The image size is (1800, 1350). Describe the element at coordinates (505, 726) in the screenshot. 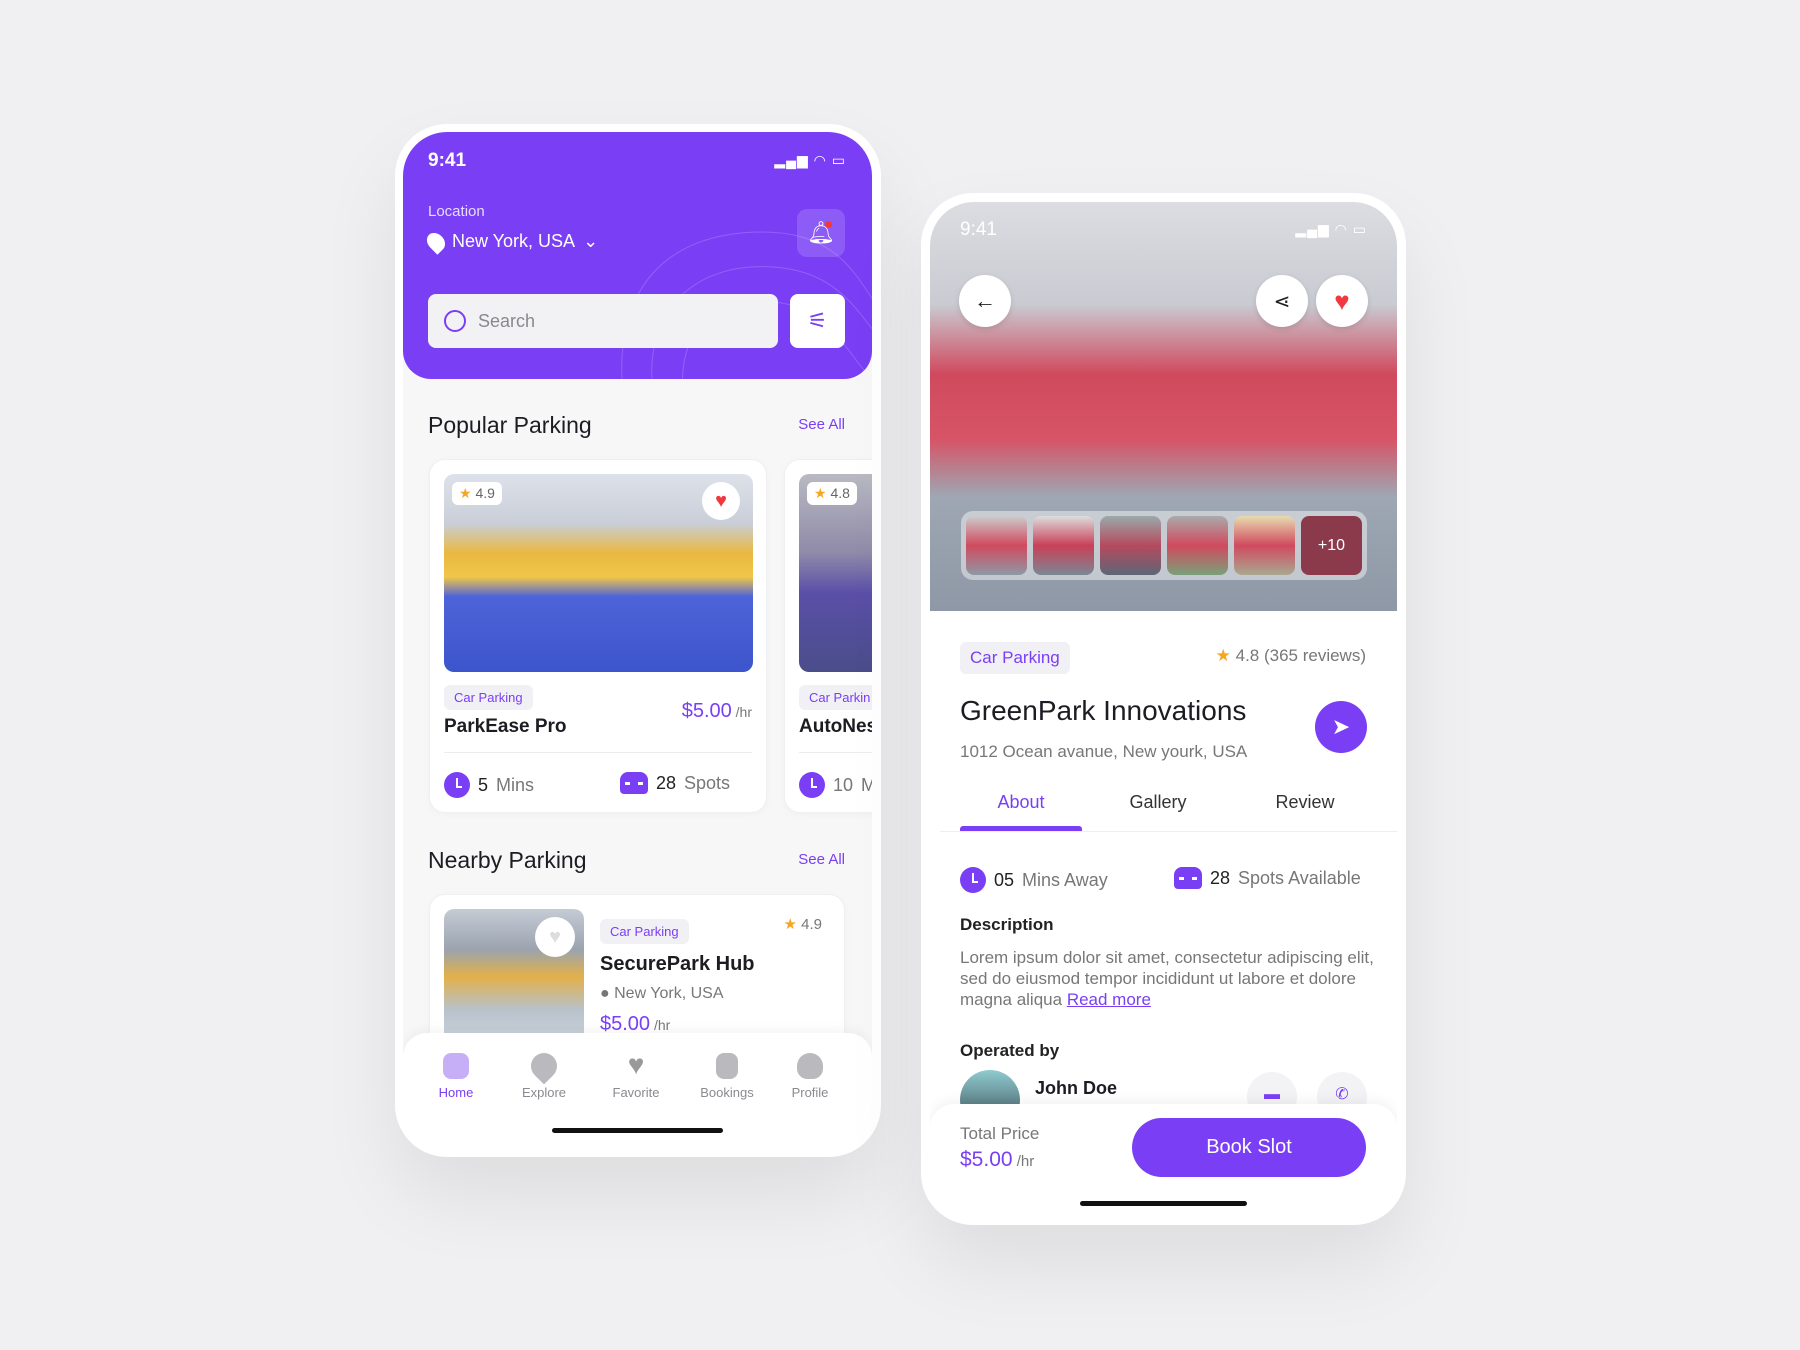

I see `parking-name: ParkEase Pro` at that location.